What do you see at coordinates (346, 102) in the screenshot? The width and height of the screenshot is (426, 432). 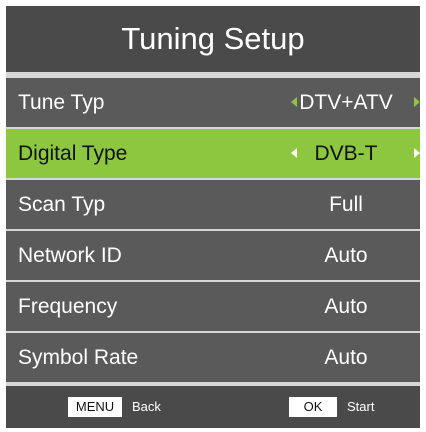 I see `menu-value: DTV+ATV` at bounding box center [346, 102].